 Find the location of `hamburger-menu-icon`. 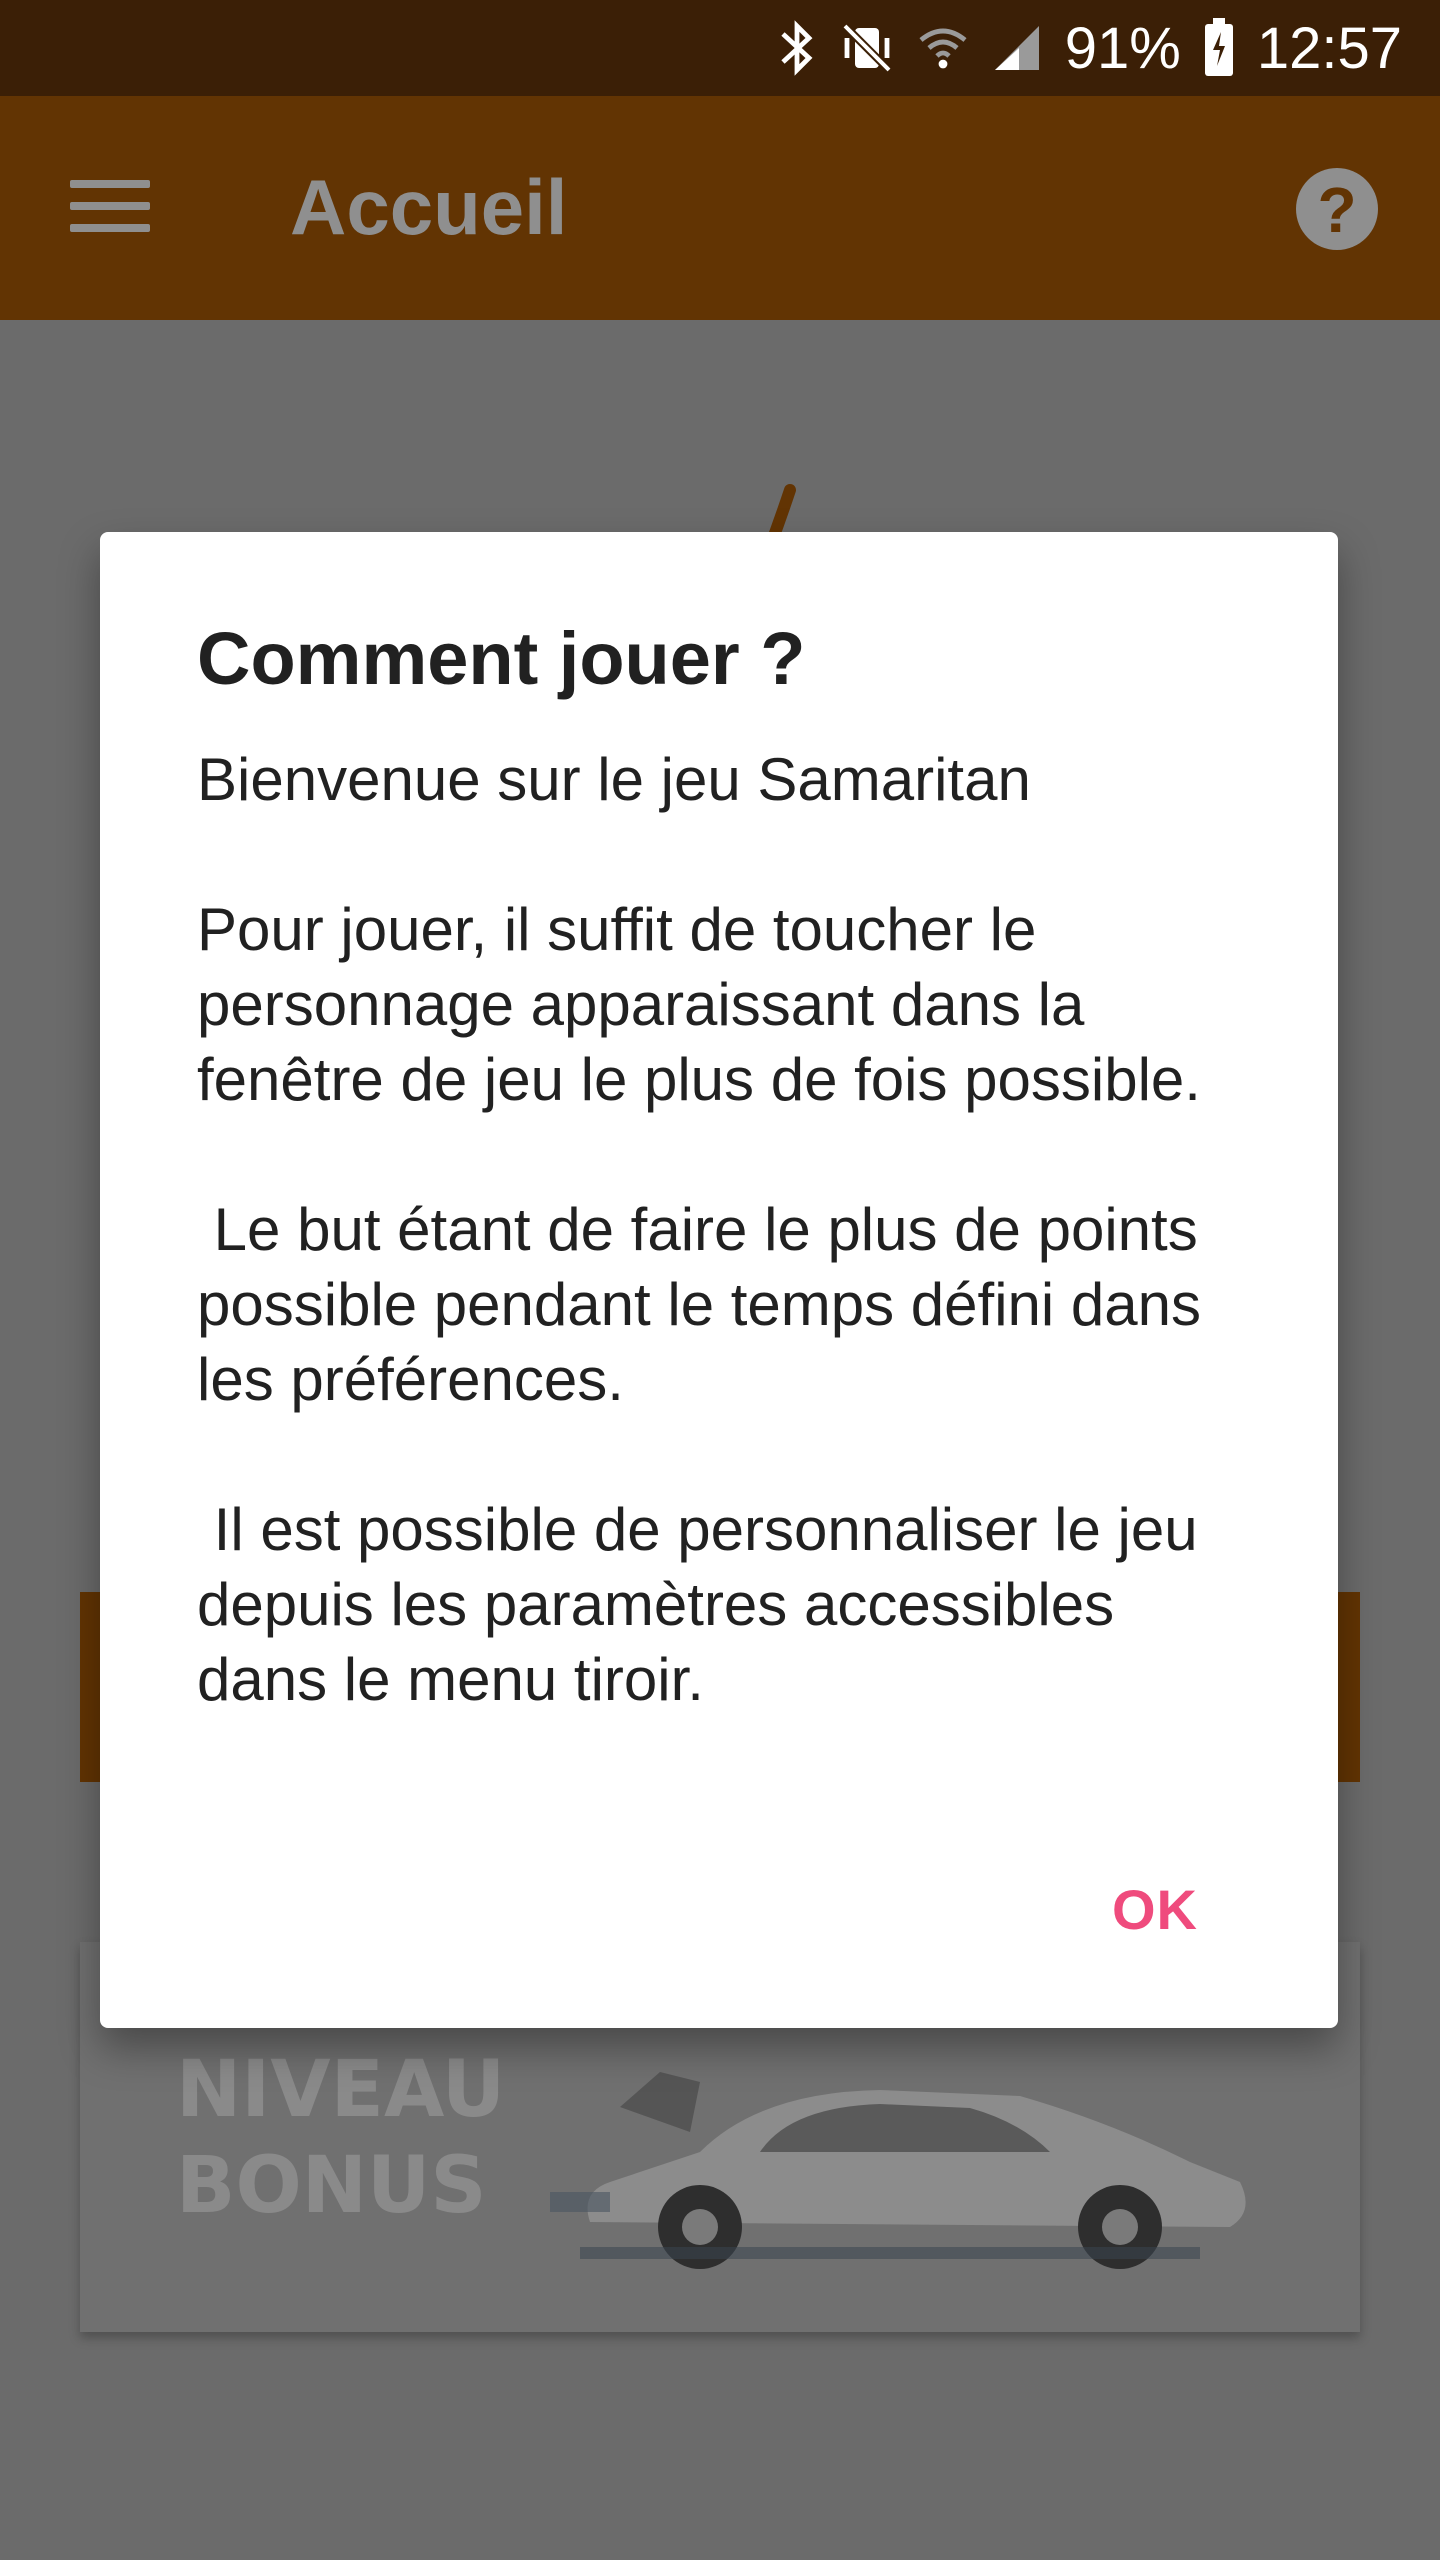

hamburger-menu-icon is located at coordinates (111, 208).